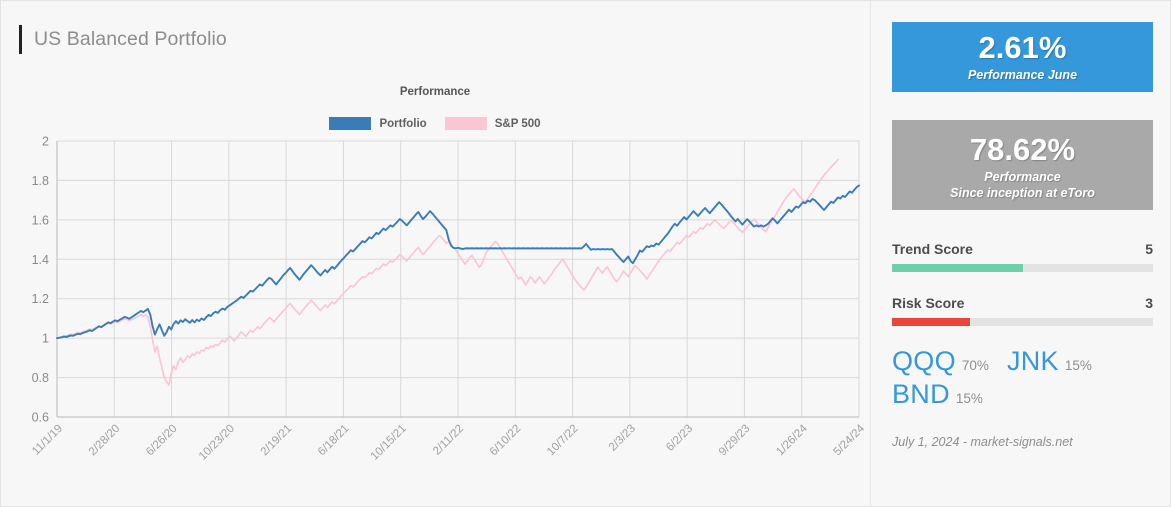 The height and width of the screenshot is (507, 1171). What do you see at coordinates (162, 441) in the screenshot?
I see `svg-text: 6/26/20` at bounding box center [162, 441].